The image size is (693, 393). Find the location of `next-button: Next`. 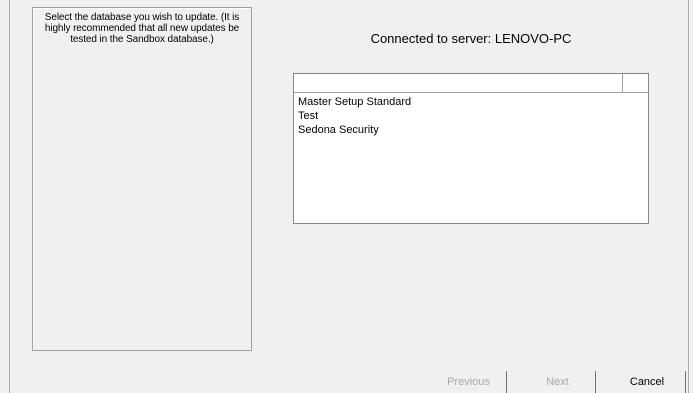

next-button: Next is located at coordinates (558, 382).